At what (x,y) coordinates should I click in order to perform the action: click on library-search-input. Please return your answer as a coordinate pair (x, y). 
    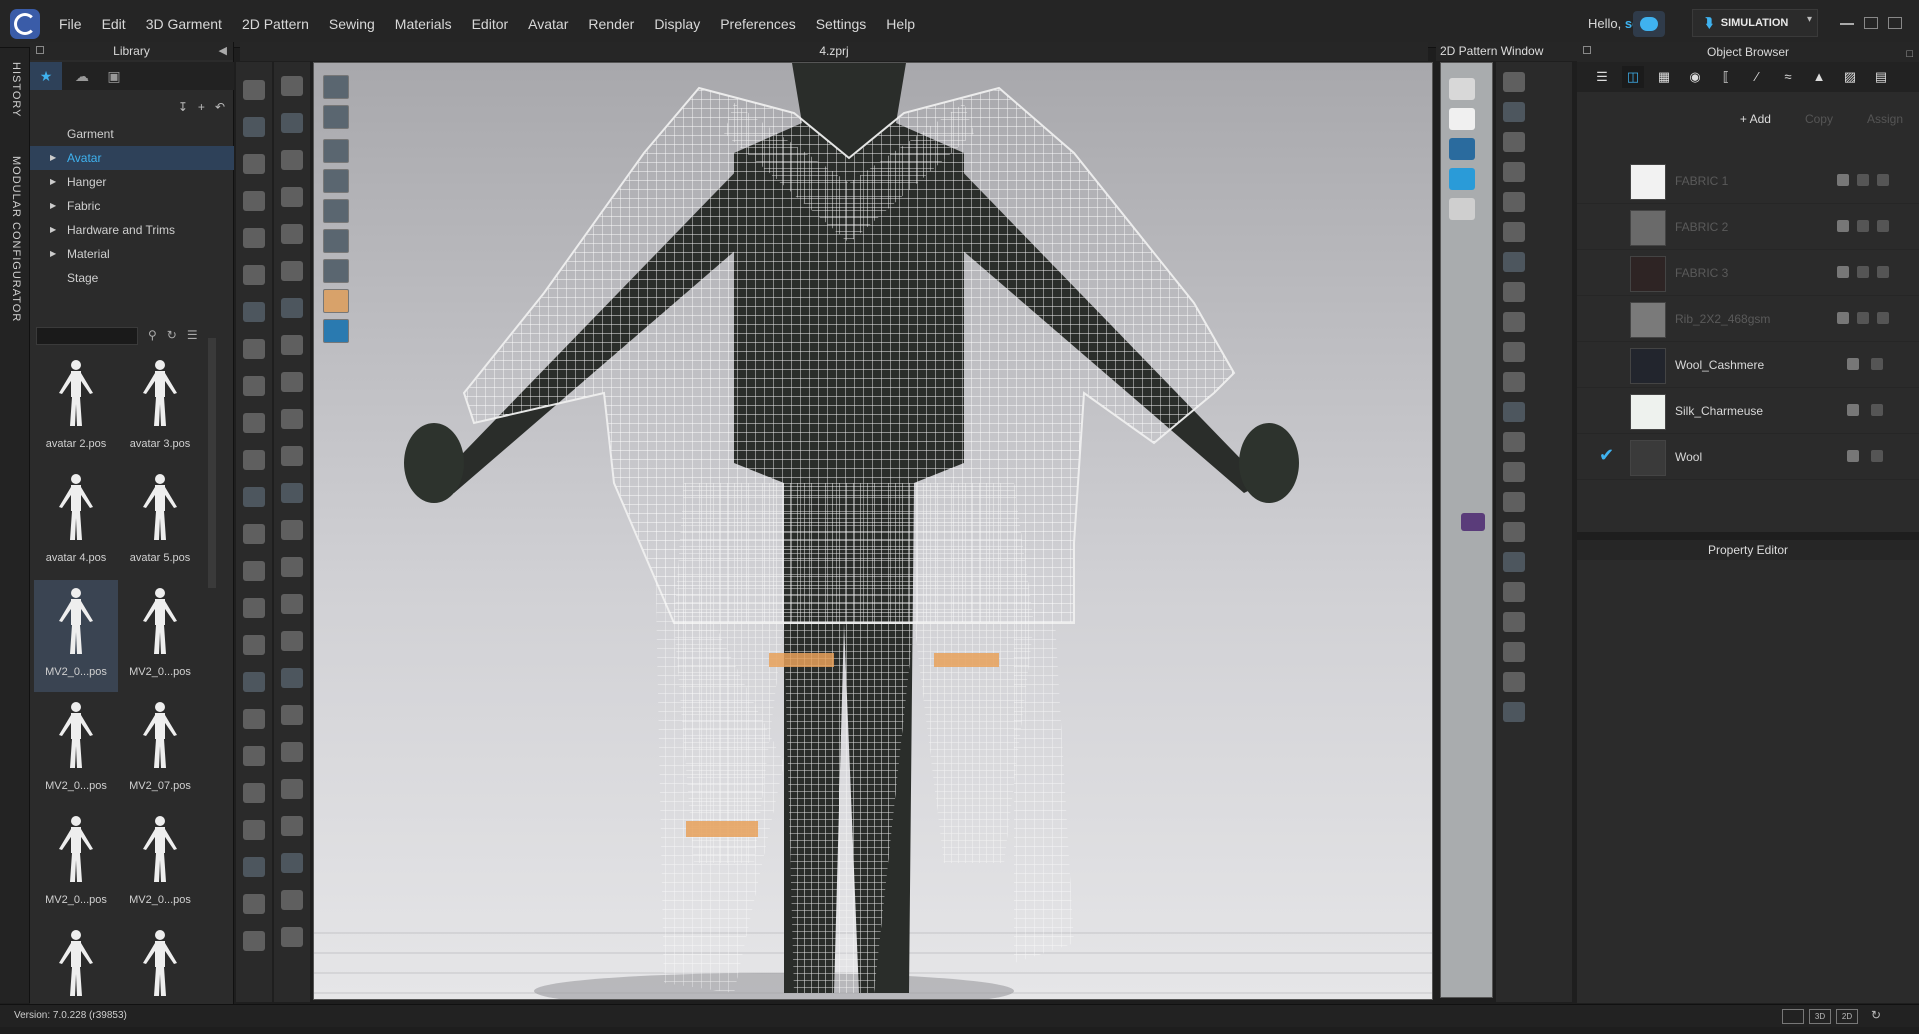
    Looking at the image, I should click on (87, 336).